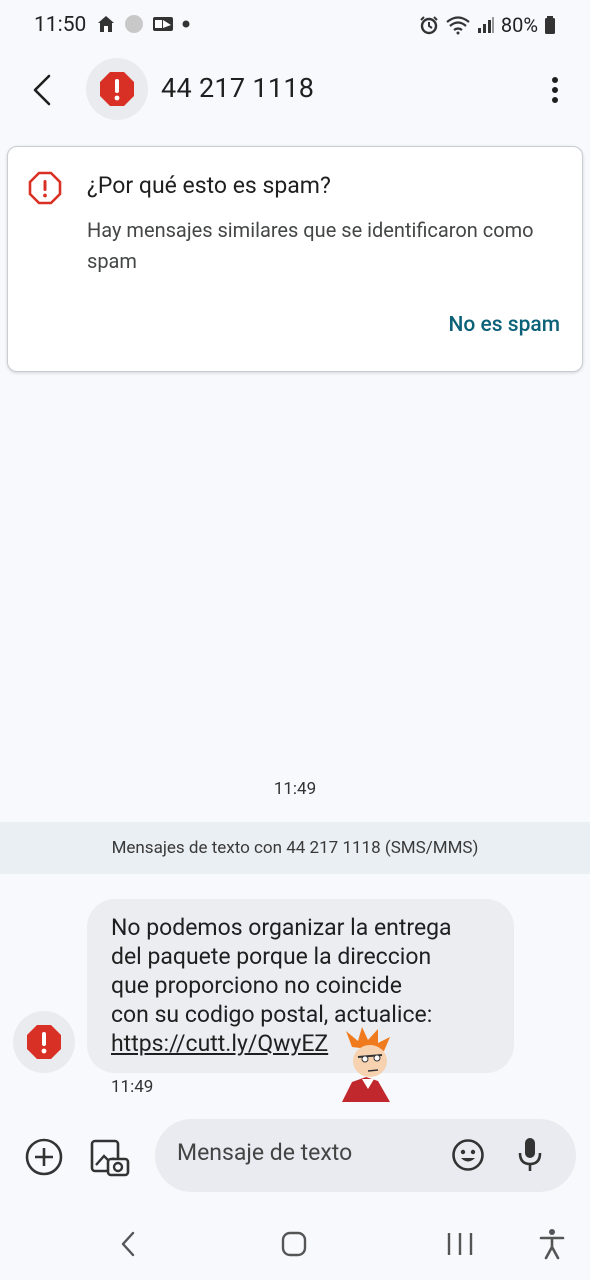 This screenshot has height=1280, width=590. I want to click on message-link: https://cutt.ly/QwyEZ, so click(219, 1043).